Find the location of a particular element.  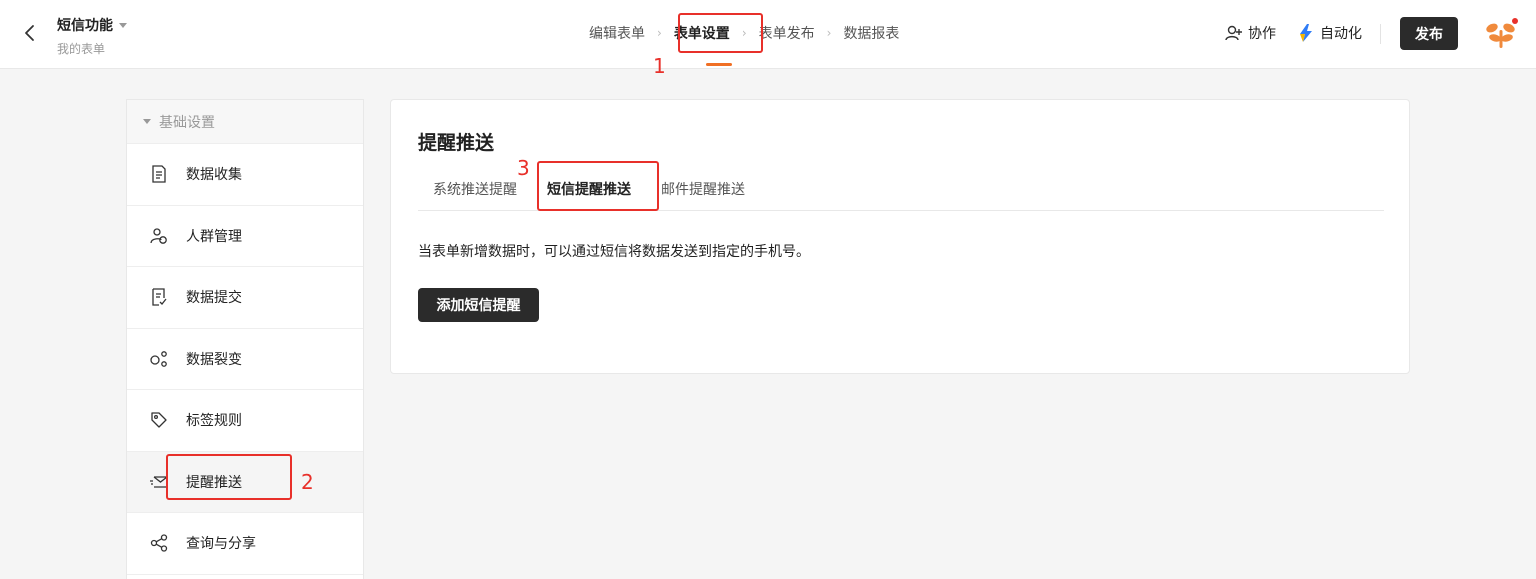

sidebar-item-label: 查询与分享 is located at coordinates (221, 544).